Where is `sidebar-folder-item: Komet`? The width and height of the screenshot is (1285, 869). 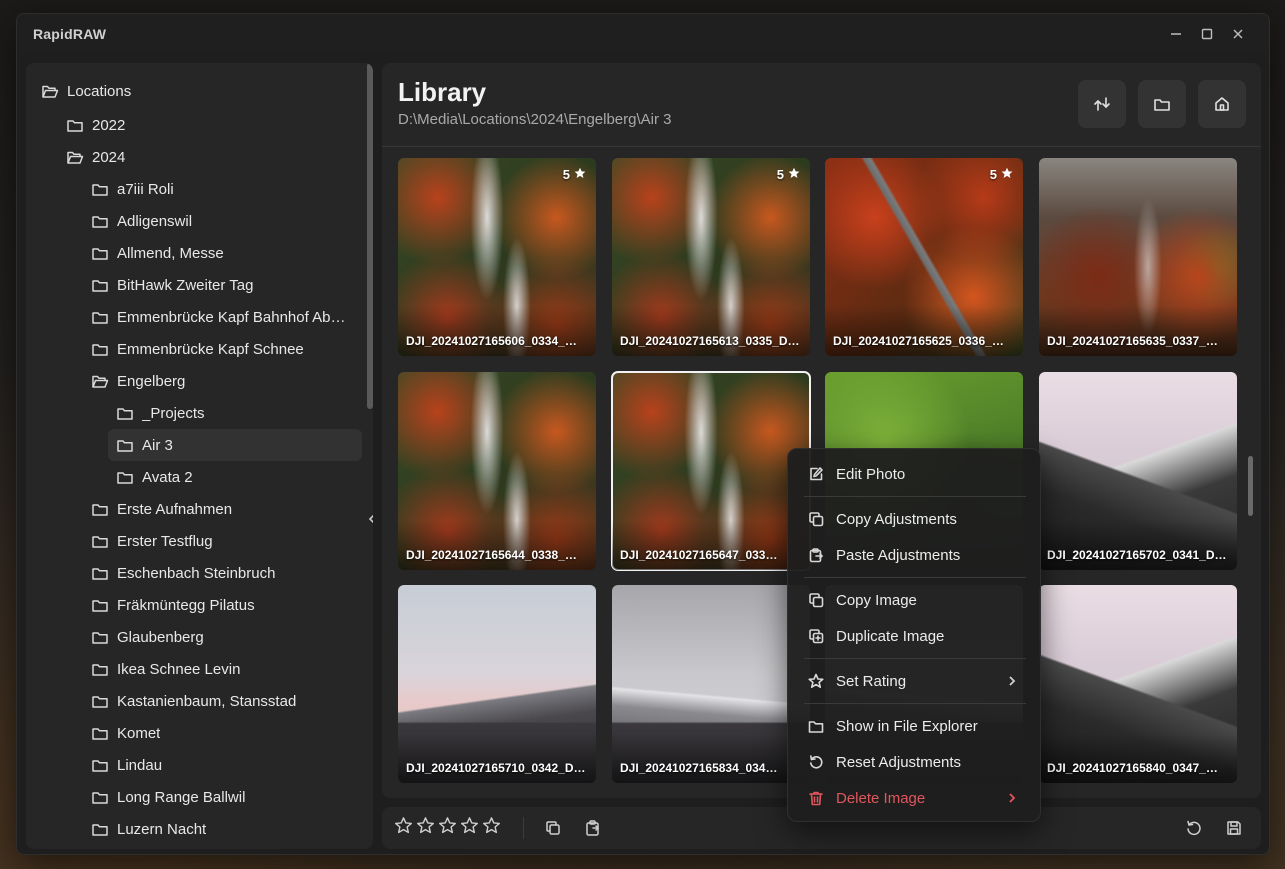 sidebar-folder-item: Komet is located at coordinates (199, 733).